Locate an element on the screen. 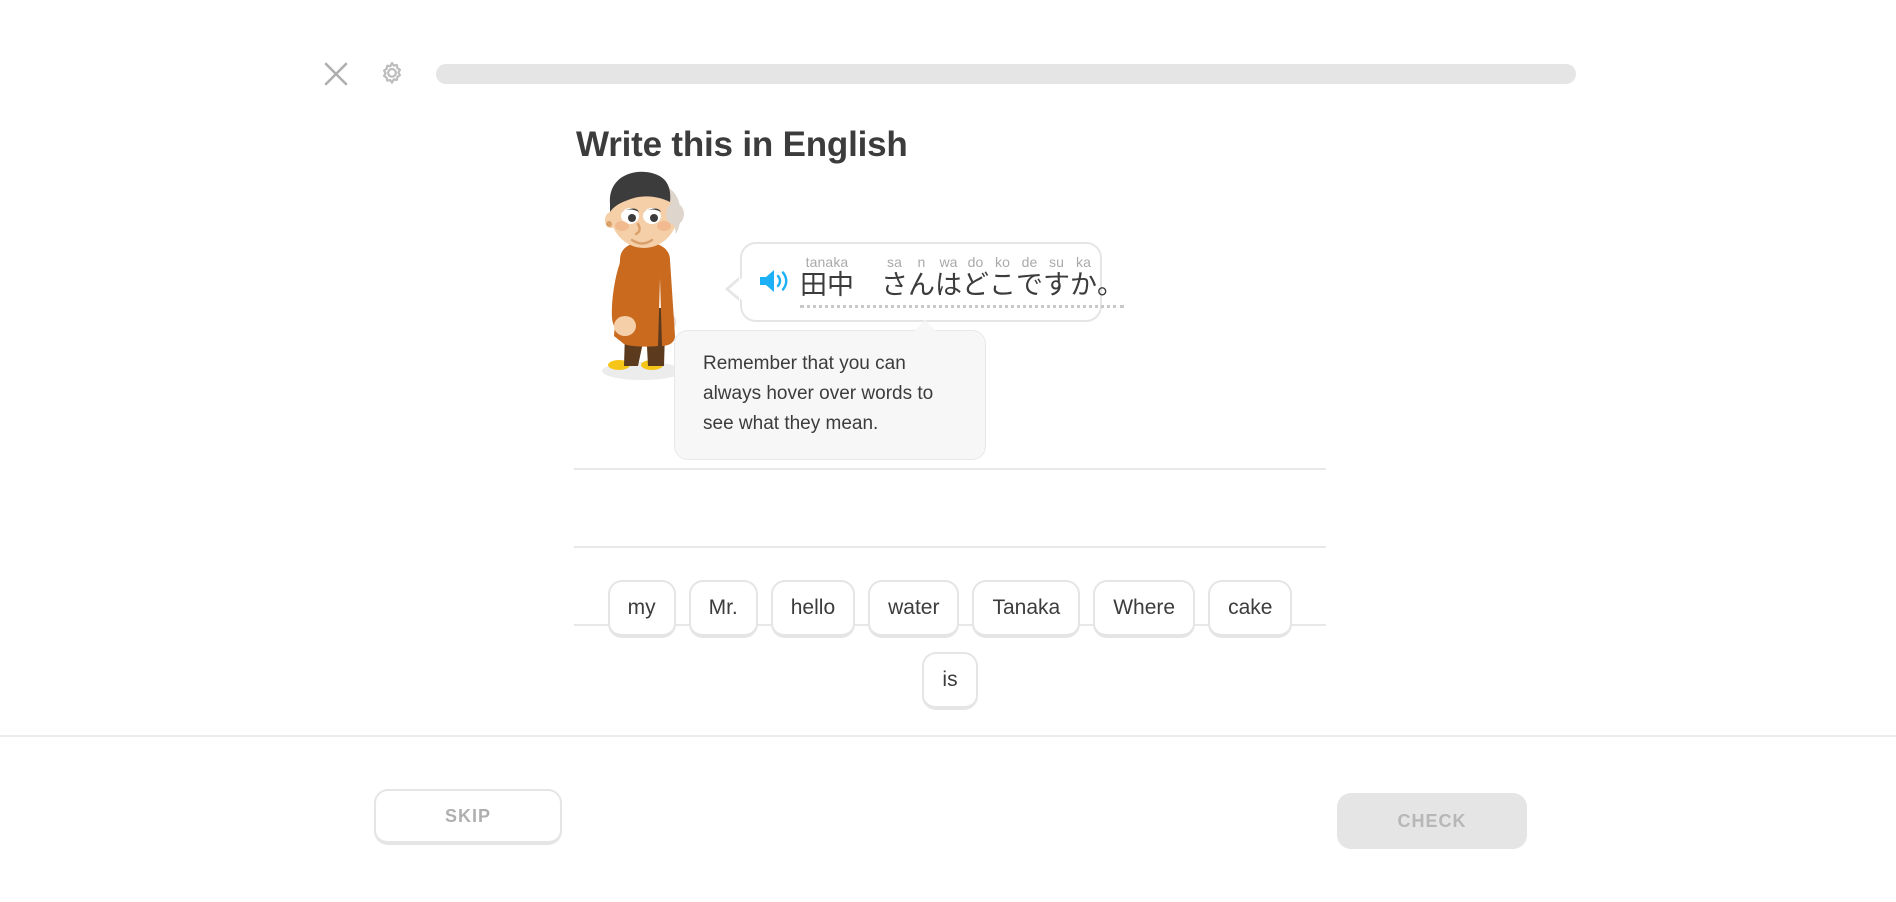 The width and height of the screenshot is (1896, 902). answer-line is located at coordinates (950, 509).